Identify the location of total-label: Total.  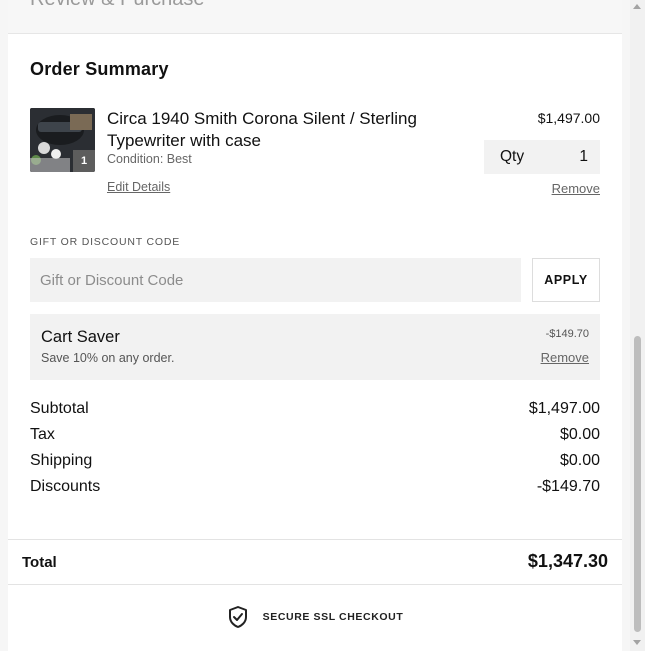
(39, 562).